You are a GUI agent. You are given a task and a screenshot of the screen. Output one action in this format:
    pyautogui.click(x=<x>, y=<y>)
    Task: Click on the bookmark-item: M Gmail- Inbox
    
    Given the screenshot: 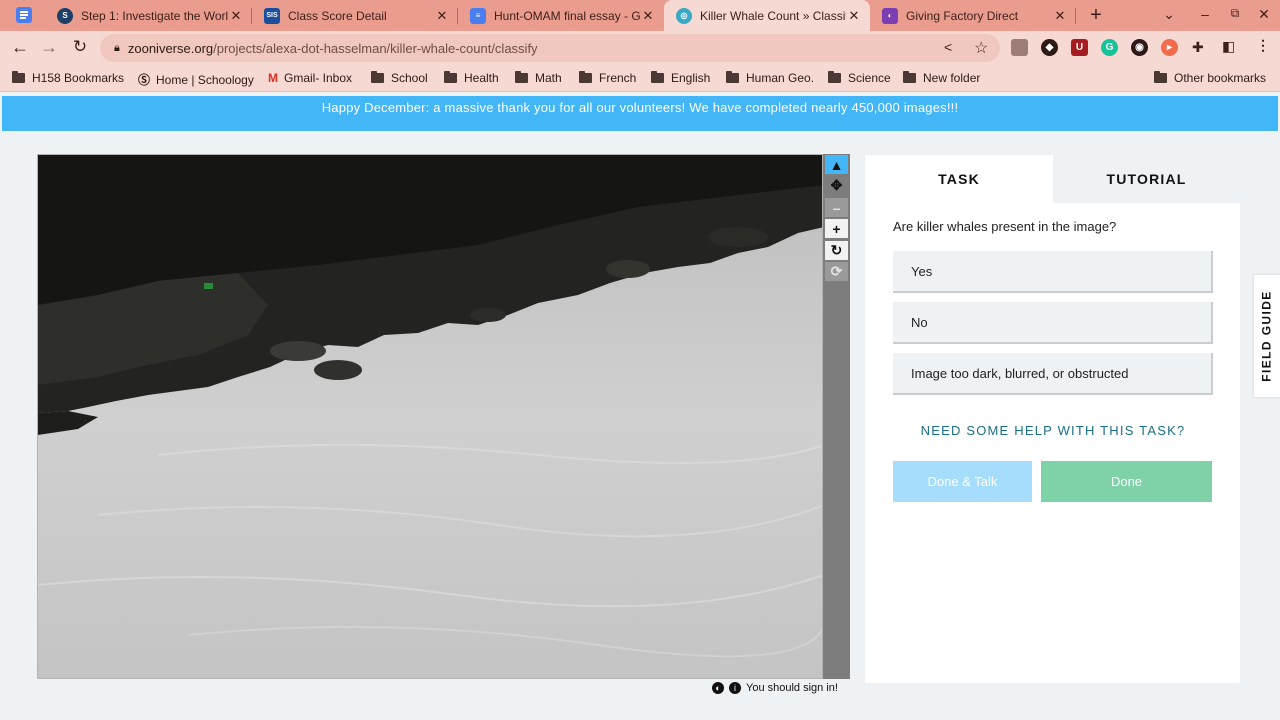 What is the action you would take?
    pyautogui.click(x=310, y=78)
    